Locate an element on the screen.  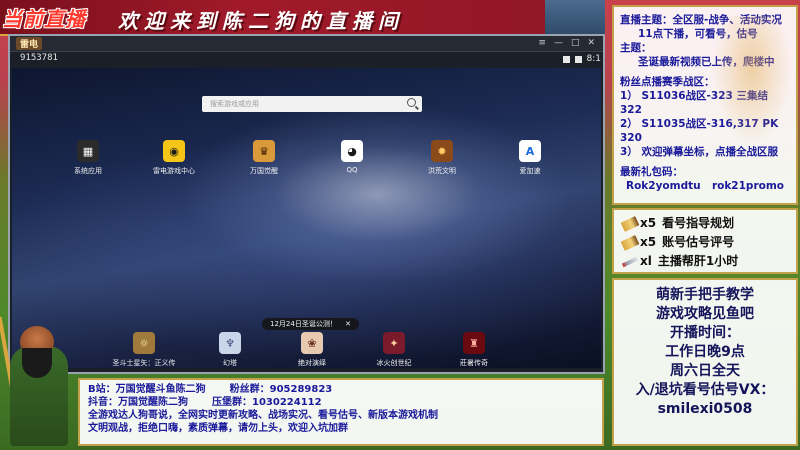
app-label: 爱加速 is located at coordinates (530, 171).